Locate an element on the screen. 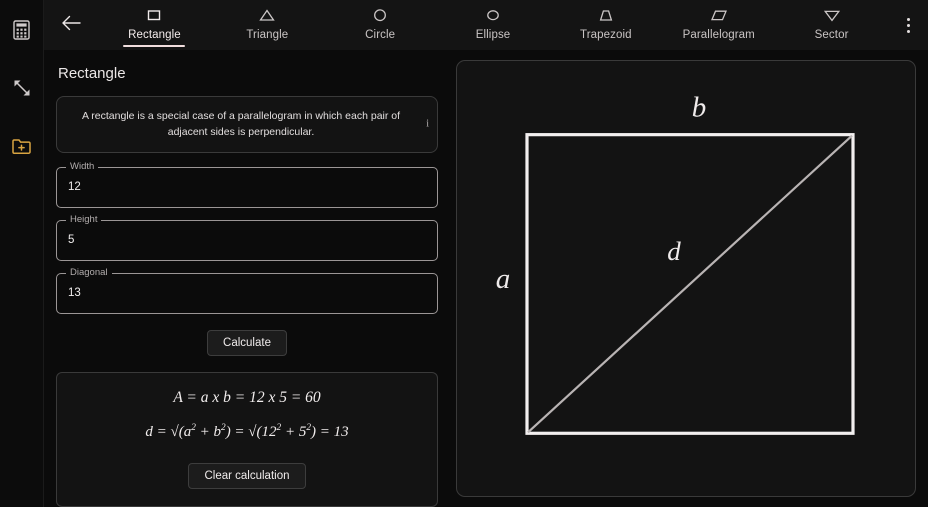 Image resolution: width=928 pixels, height=507 pixels. area-formula: A = a x b = 12 x 5 = 60 is located at coordinates (247, 397).